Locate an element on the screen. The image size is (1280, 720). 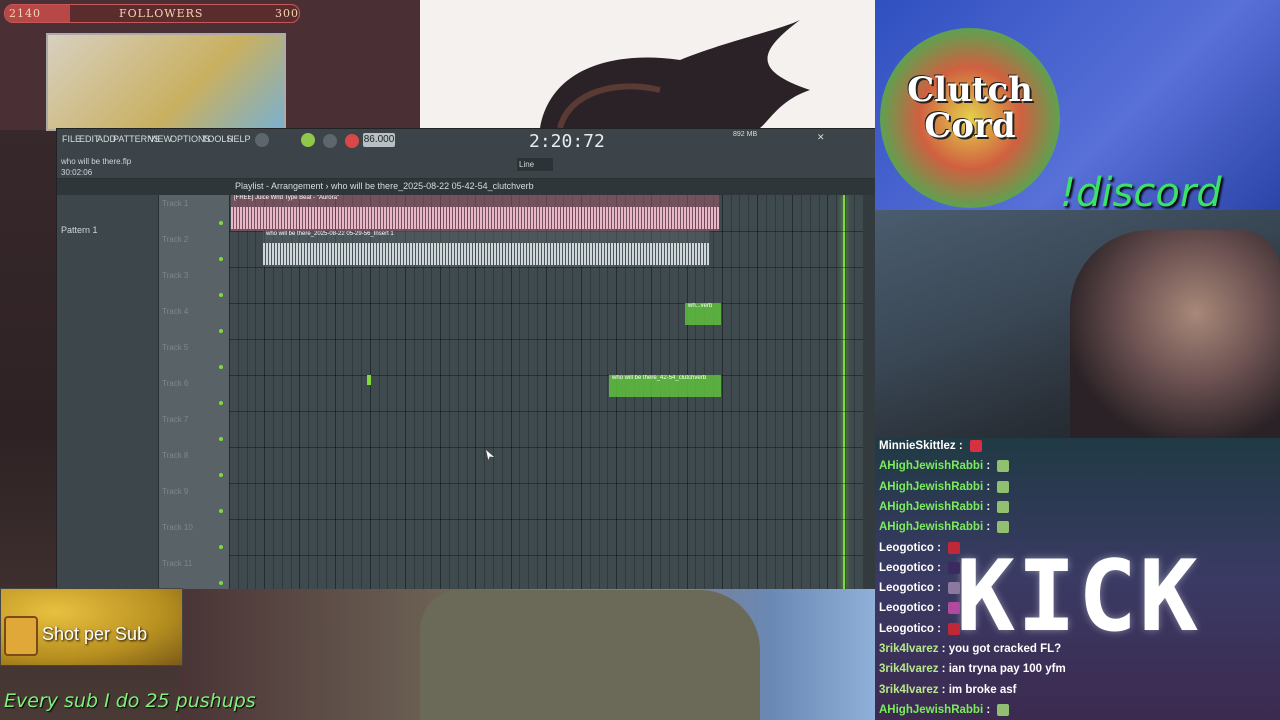
fl-toolbar-row: who will be there.flp 30:02:06 Line is located at coordinates (466, 165).